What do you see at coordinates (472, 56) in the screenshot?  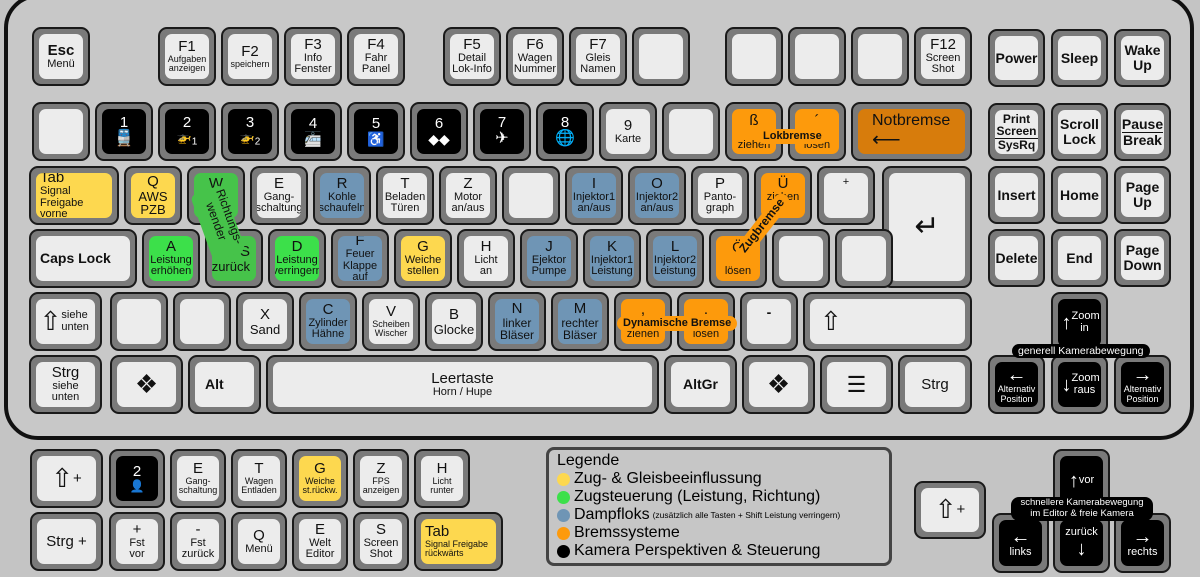 I see `key-f5: F5 Detail Lok-Info` at bounding box center [472, 56].